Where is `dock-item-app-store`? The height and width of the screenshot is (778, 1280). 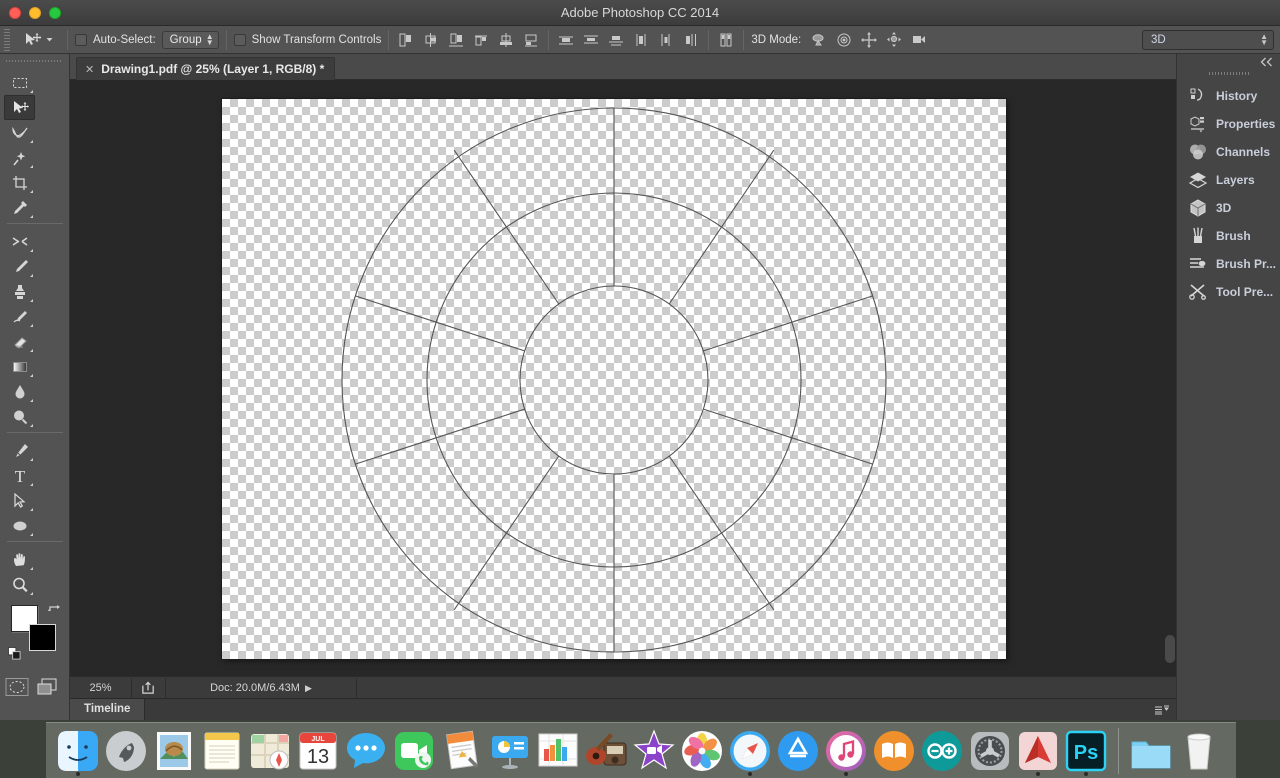
dock-item-app-store is located at coordinates (798, 751).